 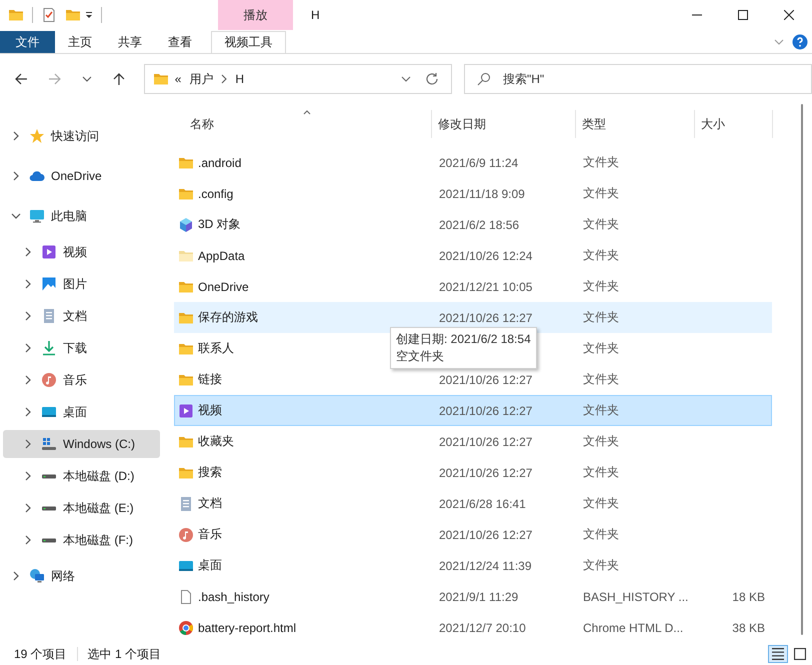 What do you see at coordinates (40, 654) in the screenshot?
I see `item-count: 19 个项目` at bounding box center [40, 654].